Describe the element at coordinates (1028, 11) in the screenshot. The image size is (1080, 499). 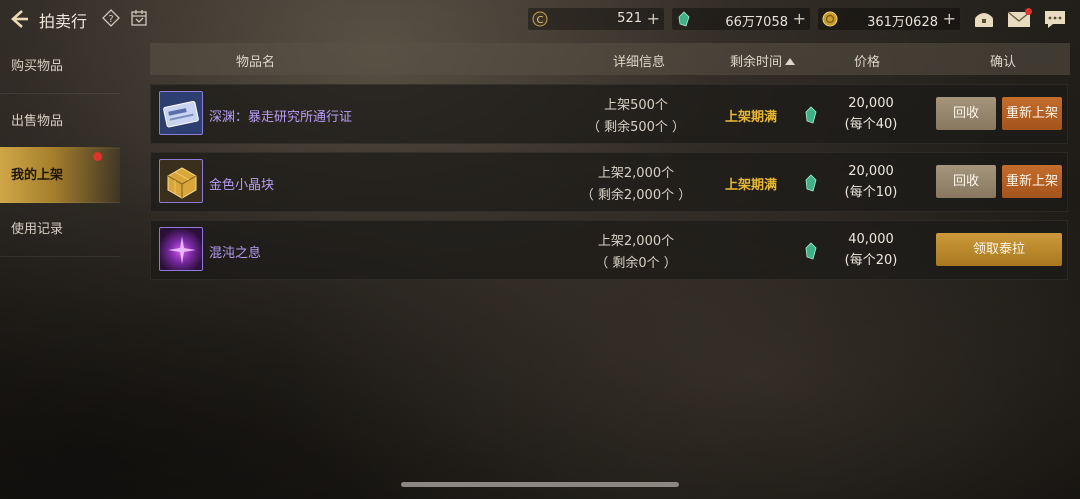
I see `mail-notification-dot` at that location.